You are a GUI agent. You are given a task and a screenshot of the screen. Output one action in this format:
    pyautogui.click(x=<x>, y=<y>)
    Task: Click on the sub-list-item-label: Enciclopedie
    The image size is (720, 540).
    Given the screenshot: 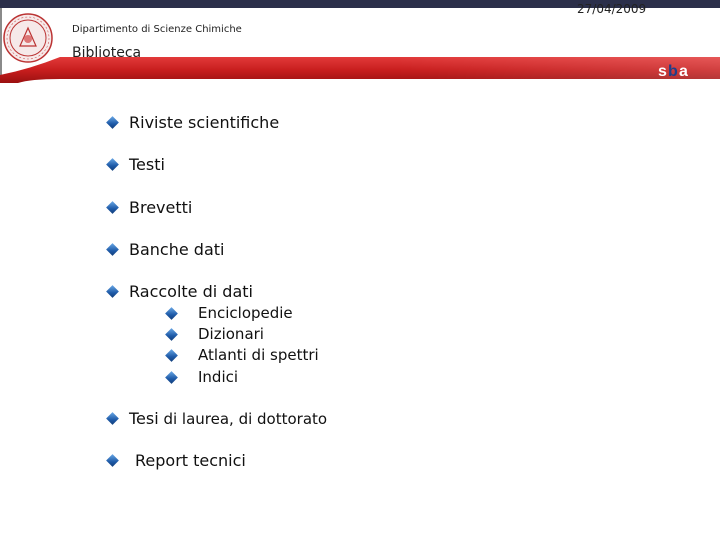 What is the action you would take?
    pyautogui.click(x=245, y=313)
    